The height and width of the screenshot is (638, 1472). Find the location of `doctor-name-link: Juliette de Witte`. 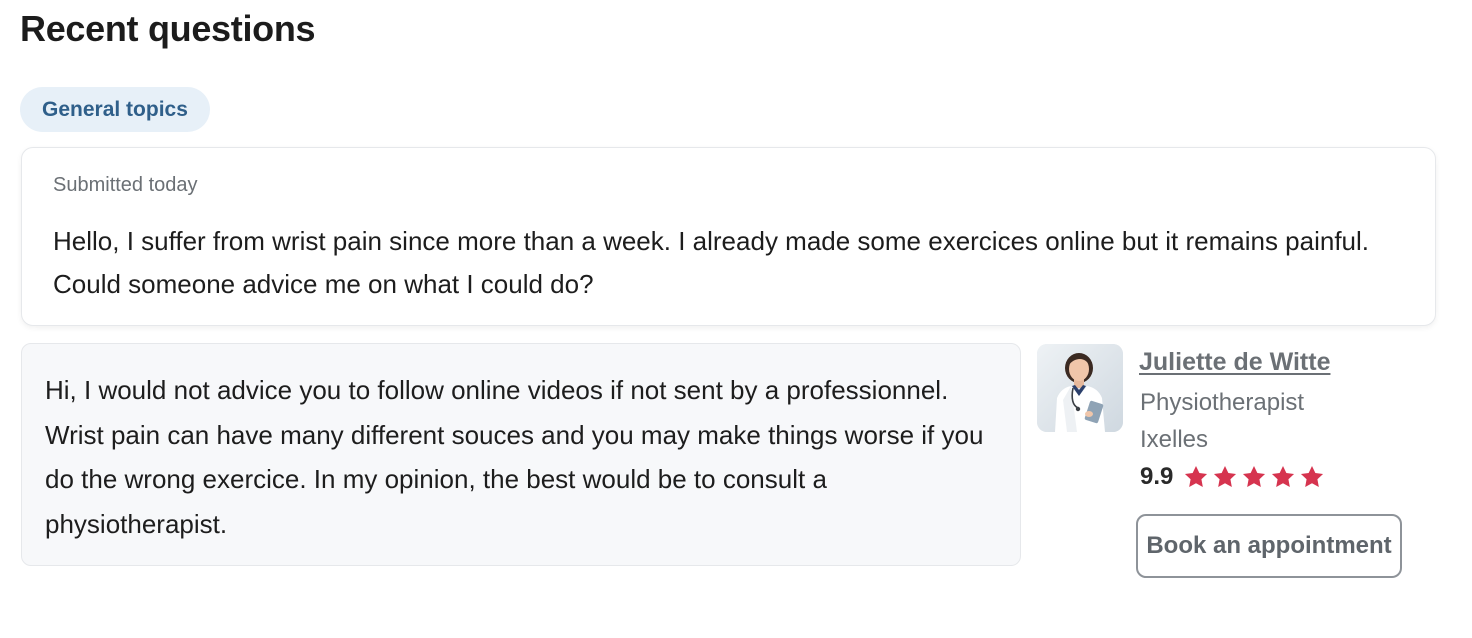

doctor-name-link: Juliette de Witte is located at coordinates (1234, 362).